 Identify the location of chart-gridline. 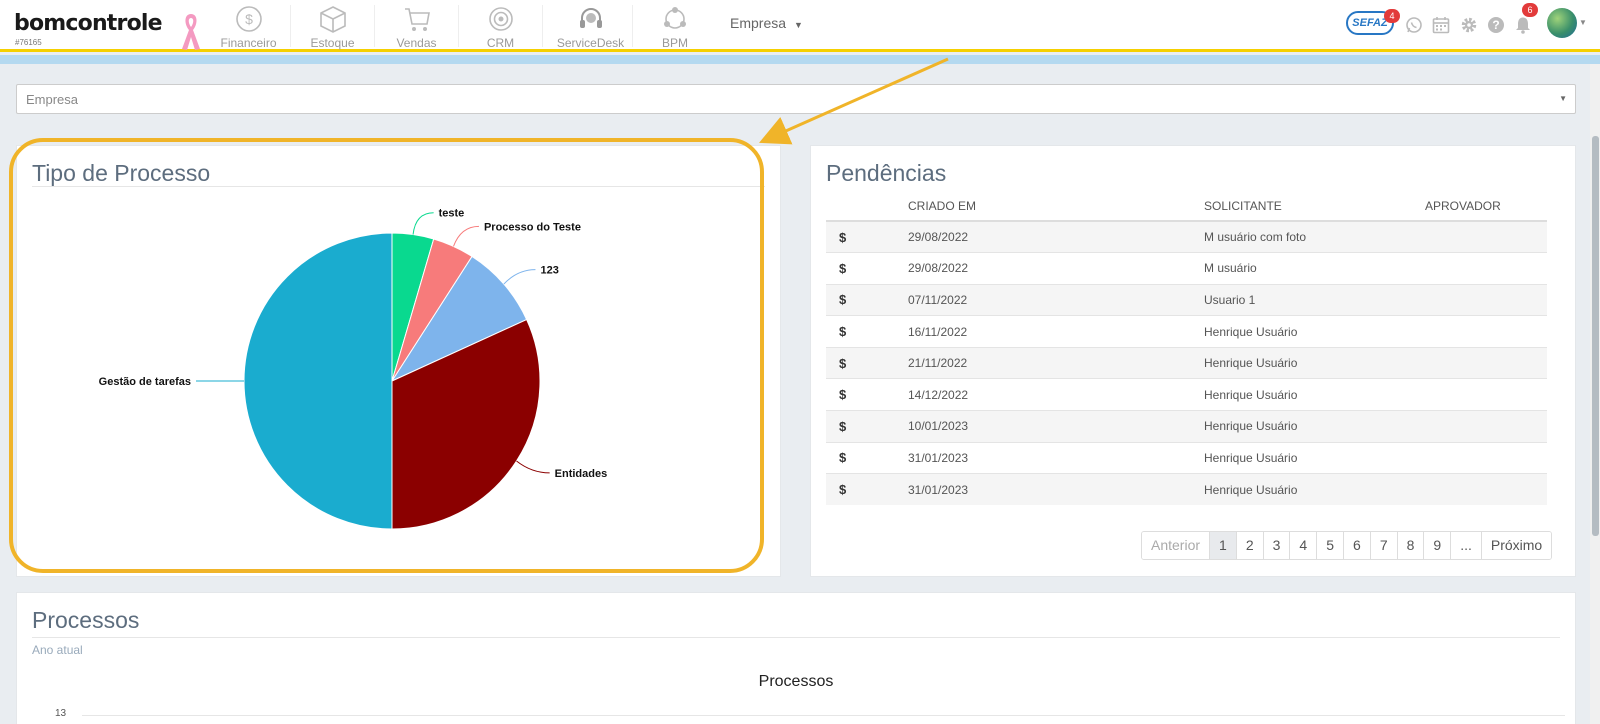
(823, 715).